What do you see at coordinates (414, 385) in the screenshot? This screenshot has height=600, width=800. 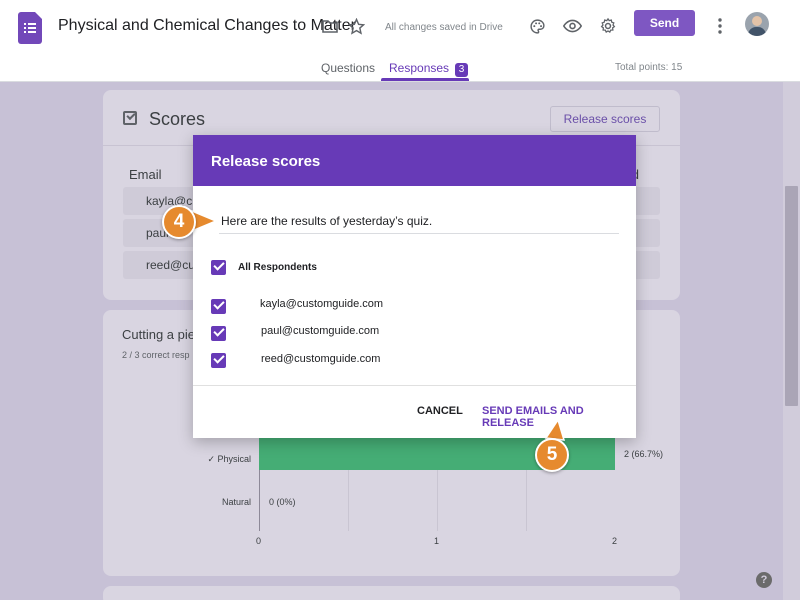 I see `dialog-divider` at bounding box center [414, 385].